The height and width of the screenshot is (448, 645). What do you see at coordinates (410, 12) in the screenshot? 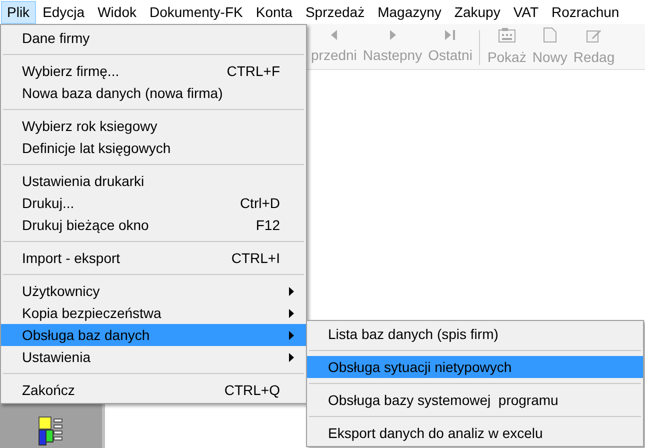
I see `menubar-item: Magazyny` at bounding box center [410, 12].